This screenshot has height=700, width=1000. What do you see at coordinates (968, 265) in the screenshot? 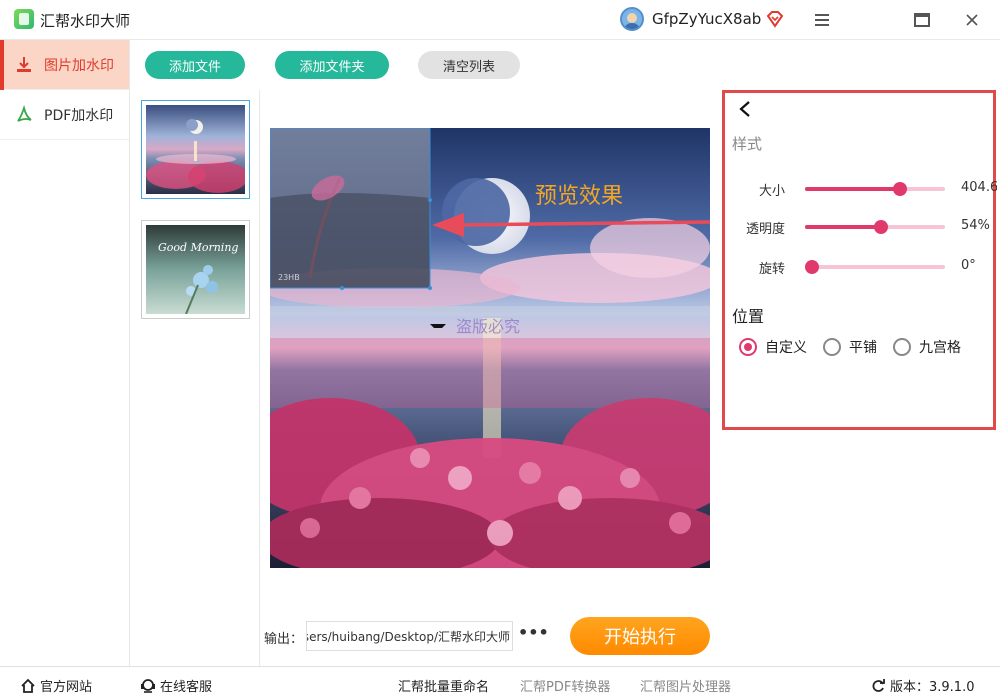
I see `slider-value: 0°` at bounding box center [968, 265].